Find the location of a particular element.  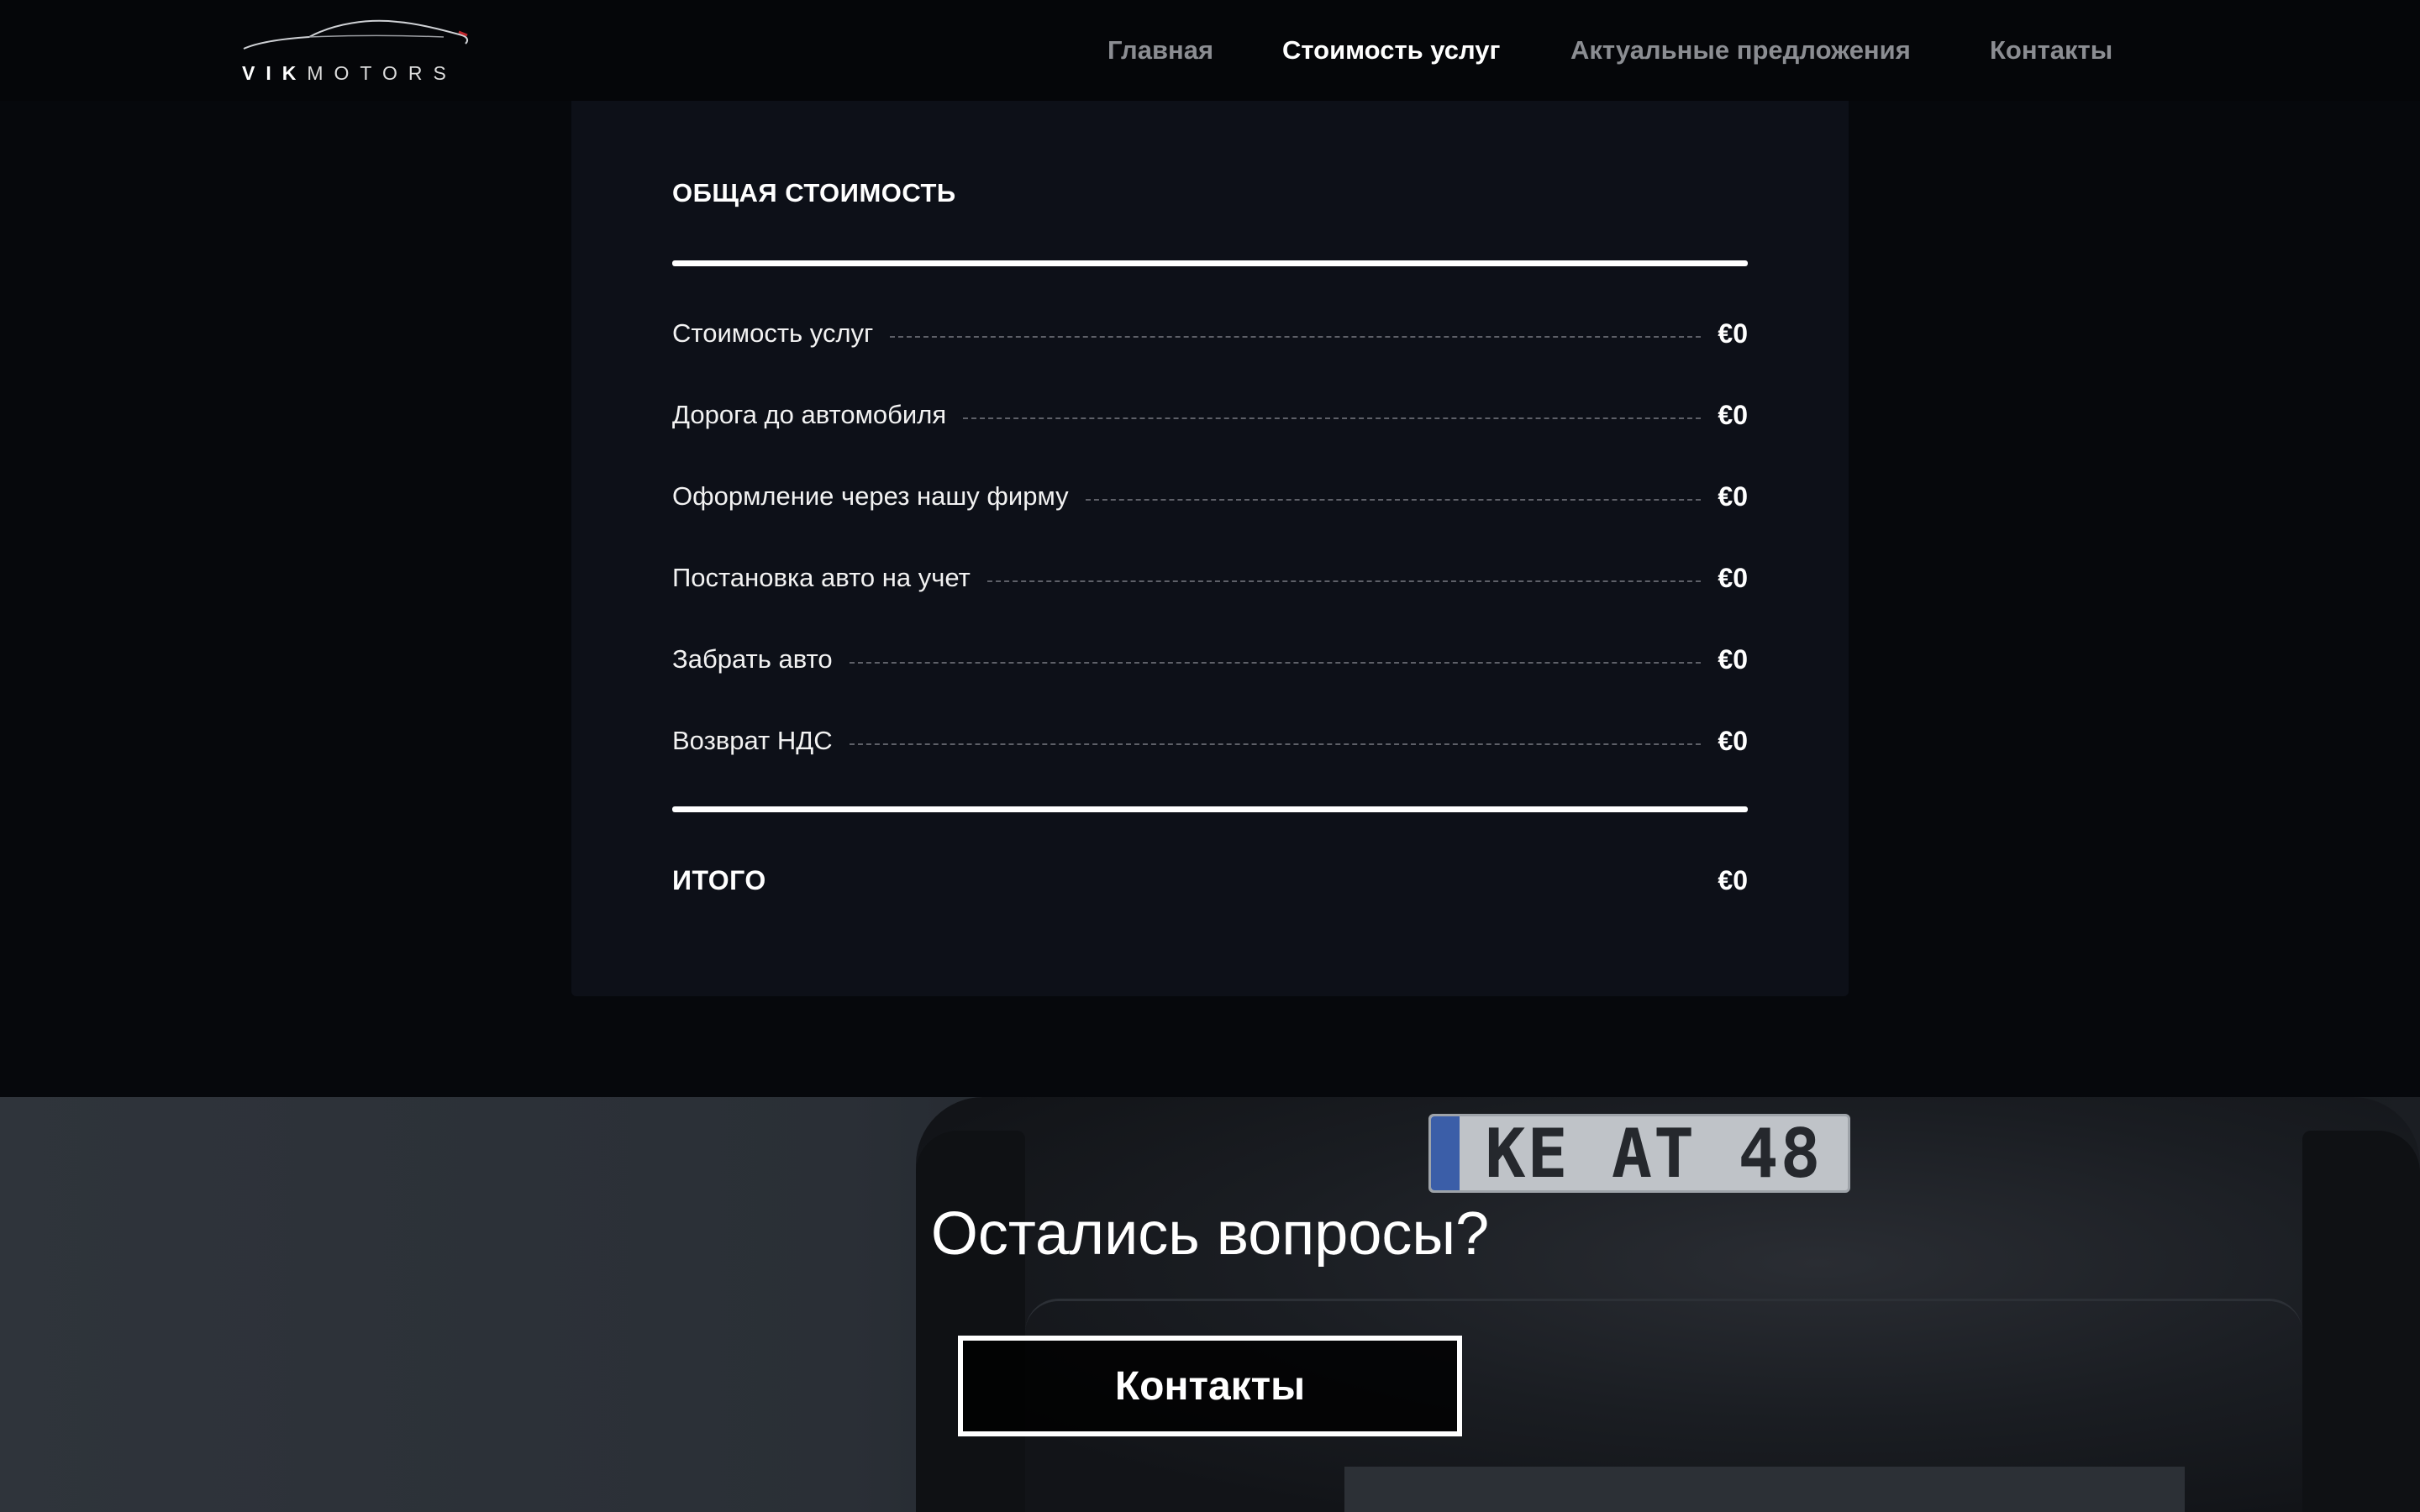

logo-text: VIKMOTORS is located at coordinates (356, 73).